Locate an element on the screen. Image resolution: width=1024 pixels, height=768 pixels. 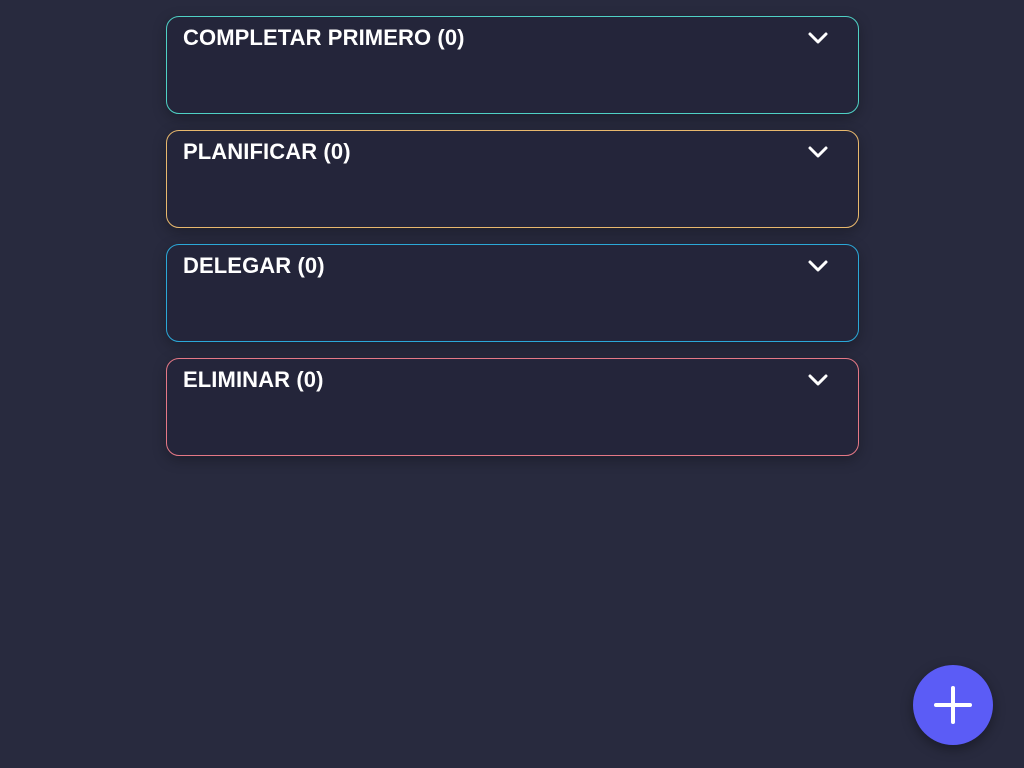
section-planificar: PLANIFICAR (0) is located at coordinates (512, 179).